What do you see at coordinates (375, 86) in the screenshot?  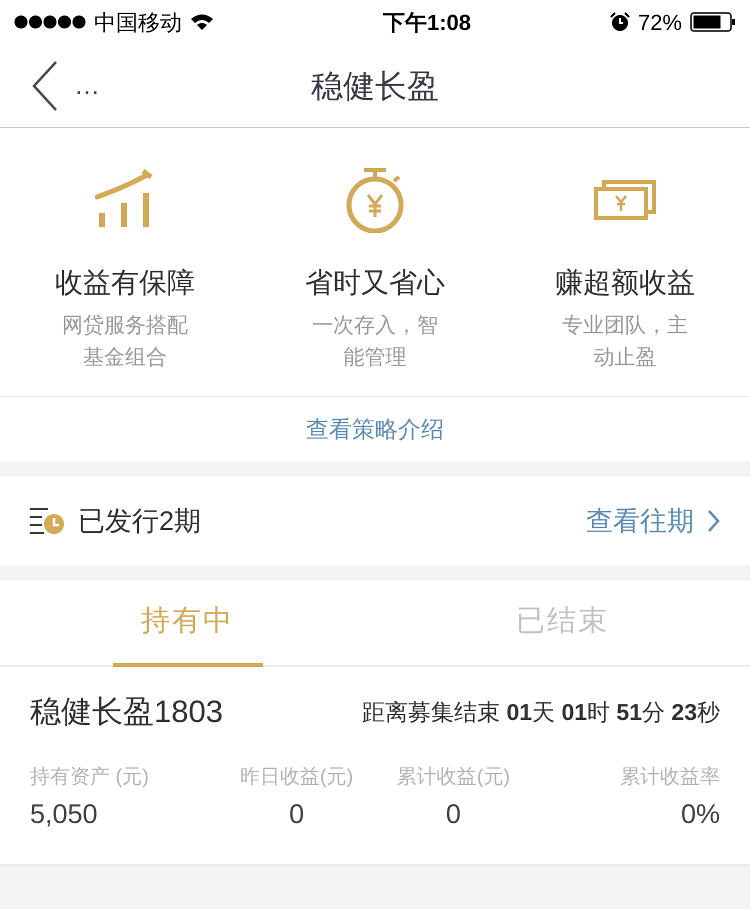 I see `page-title: 稳健长盈` at bounding box center [375, 86].